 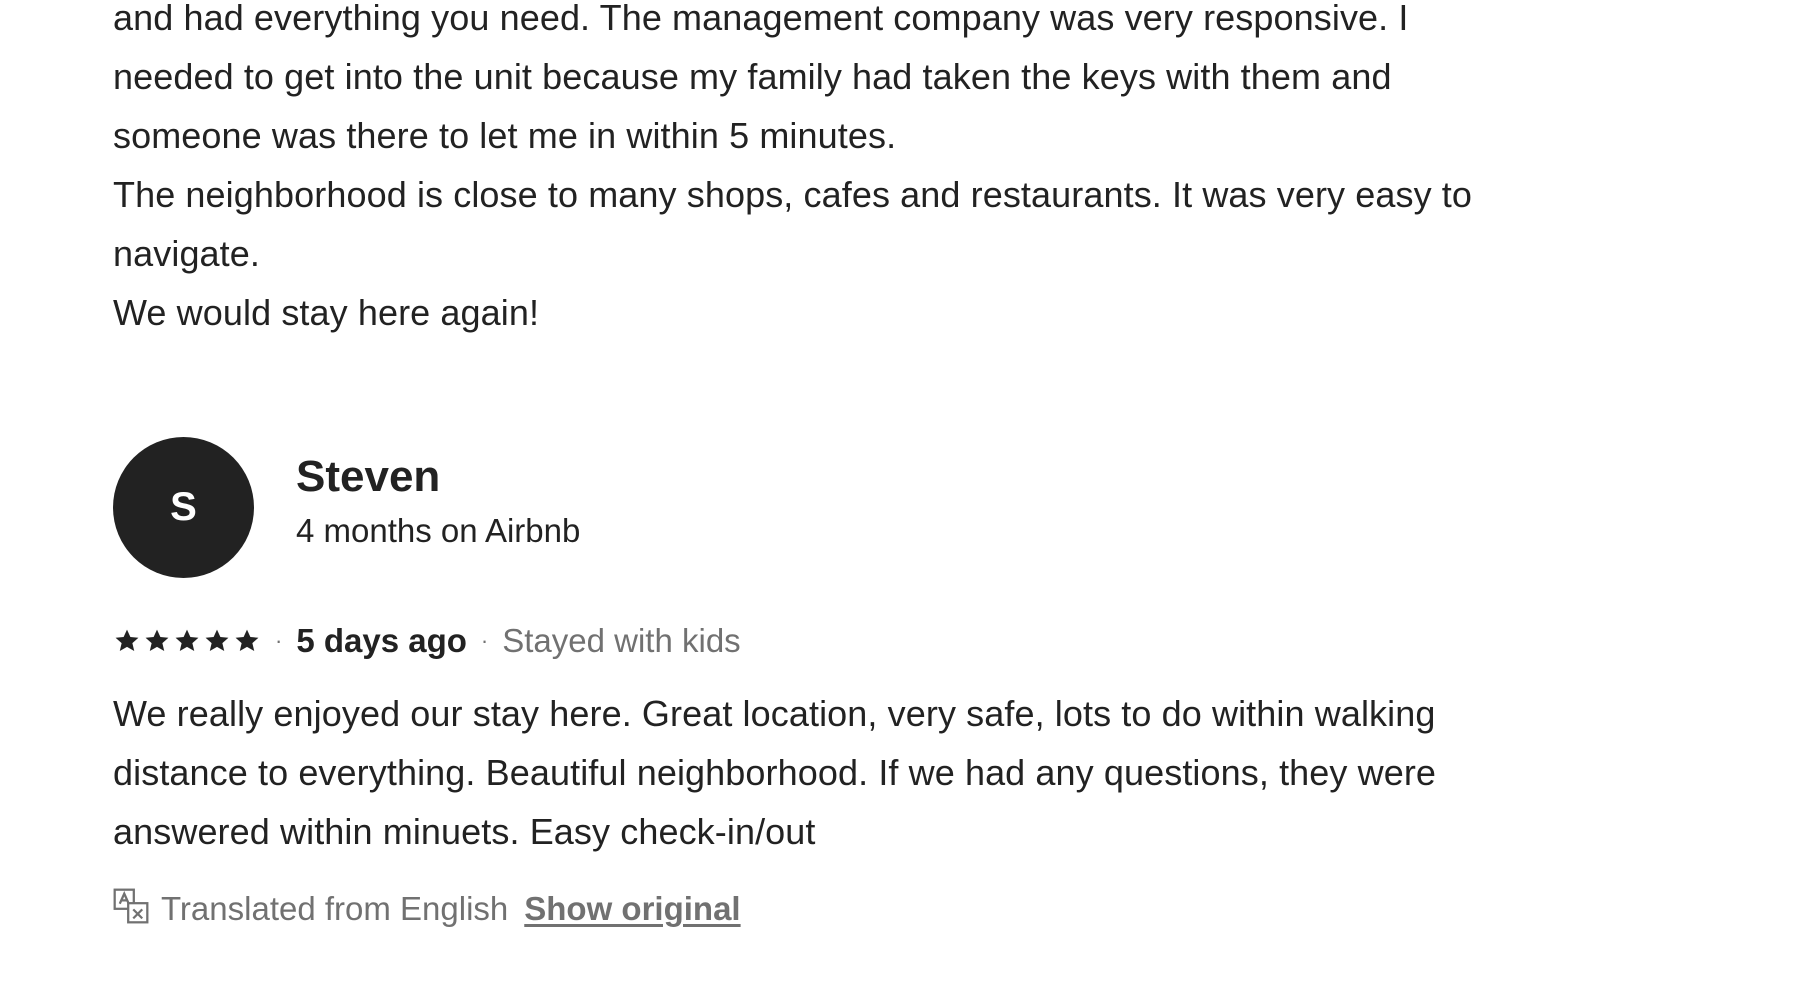 I want to click on review-text-line: navigate., so click(x=187, y=253).